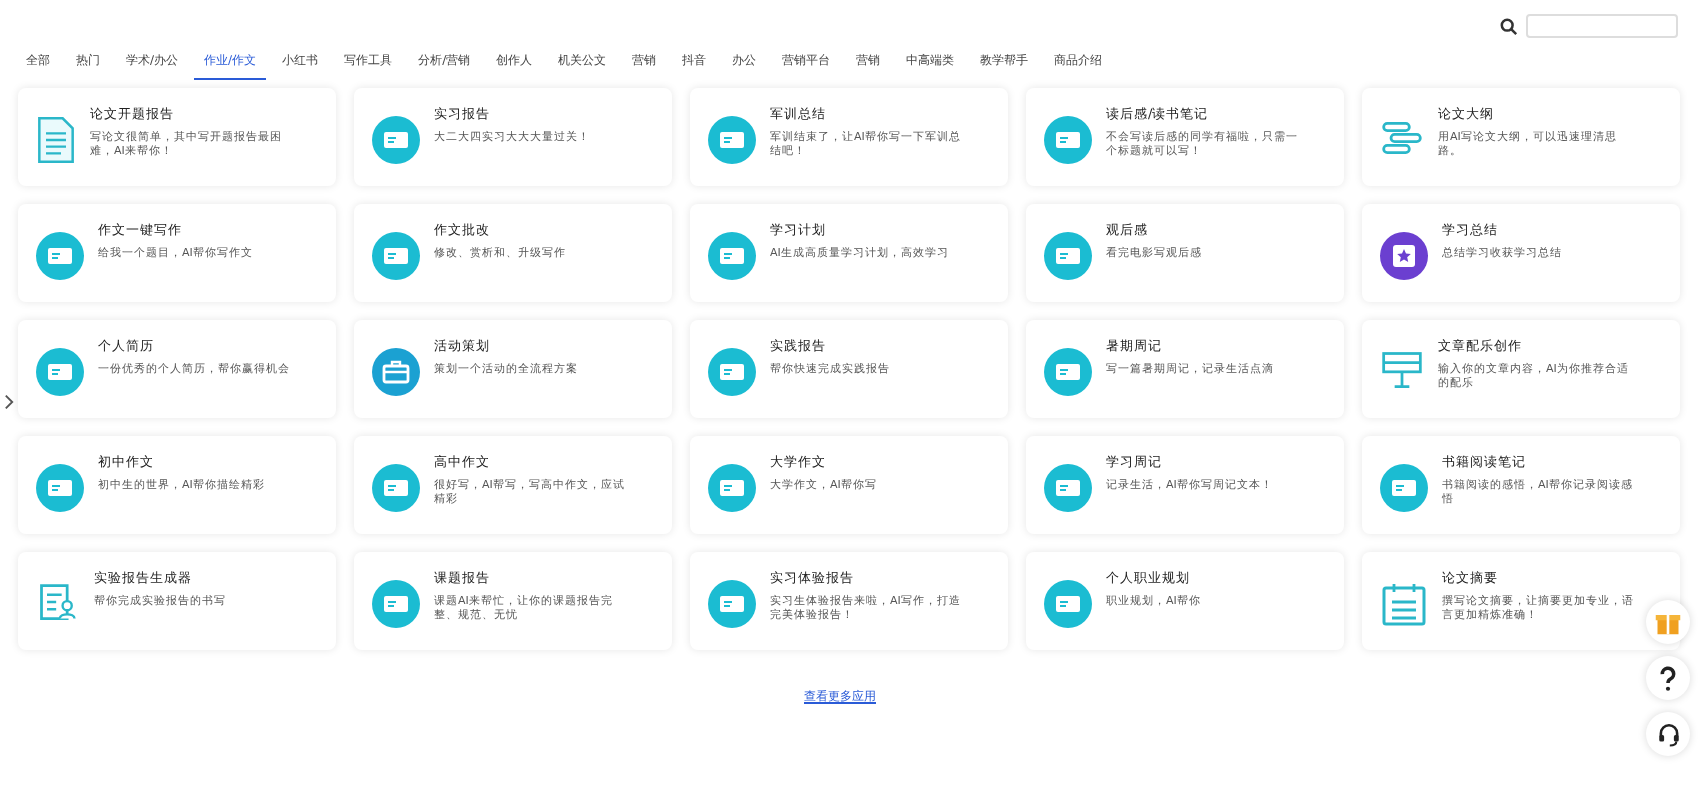 Image resolution: width=1698 pixels, height=800 pixels. I want to click on help-button, so click(1668, 678).